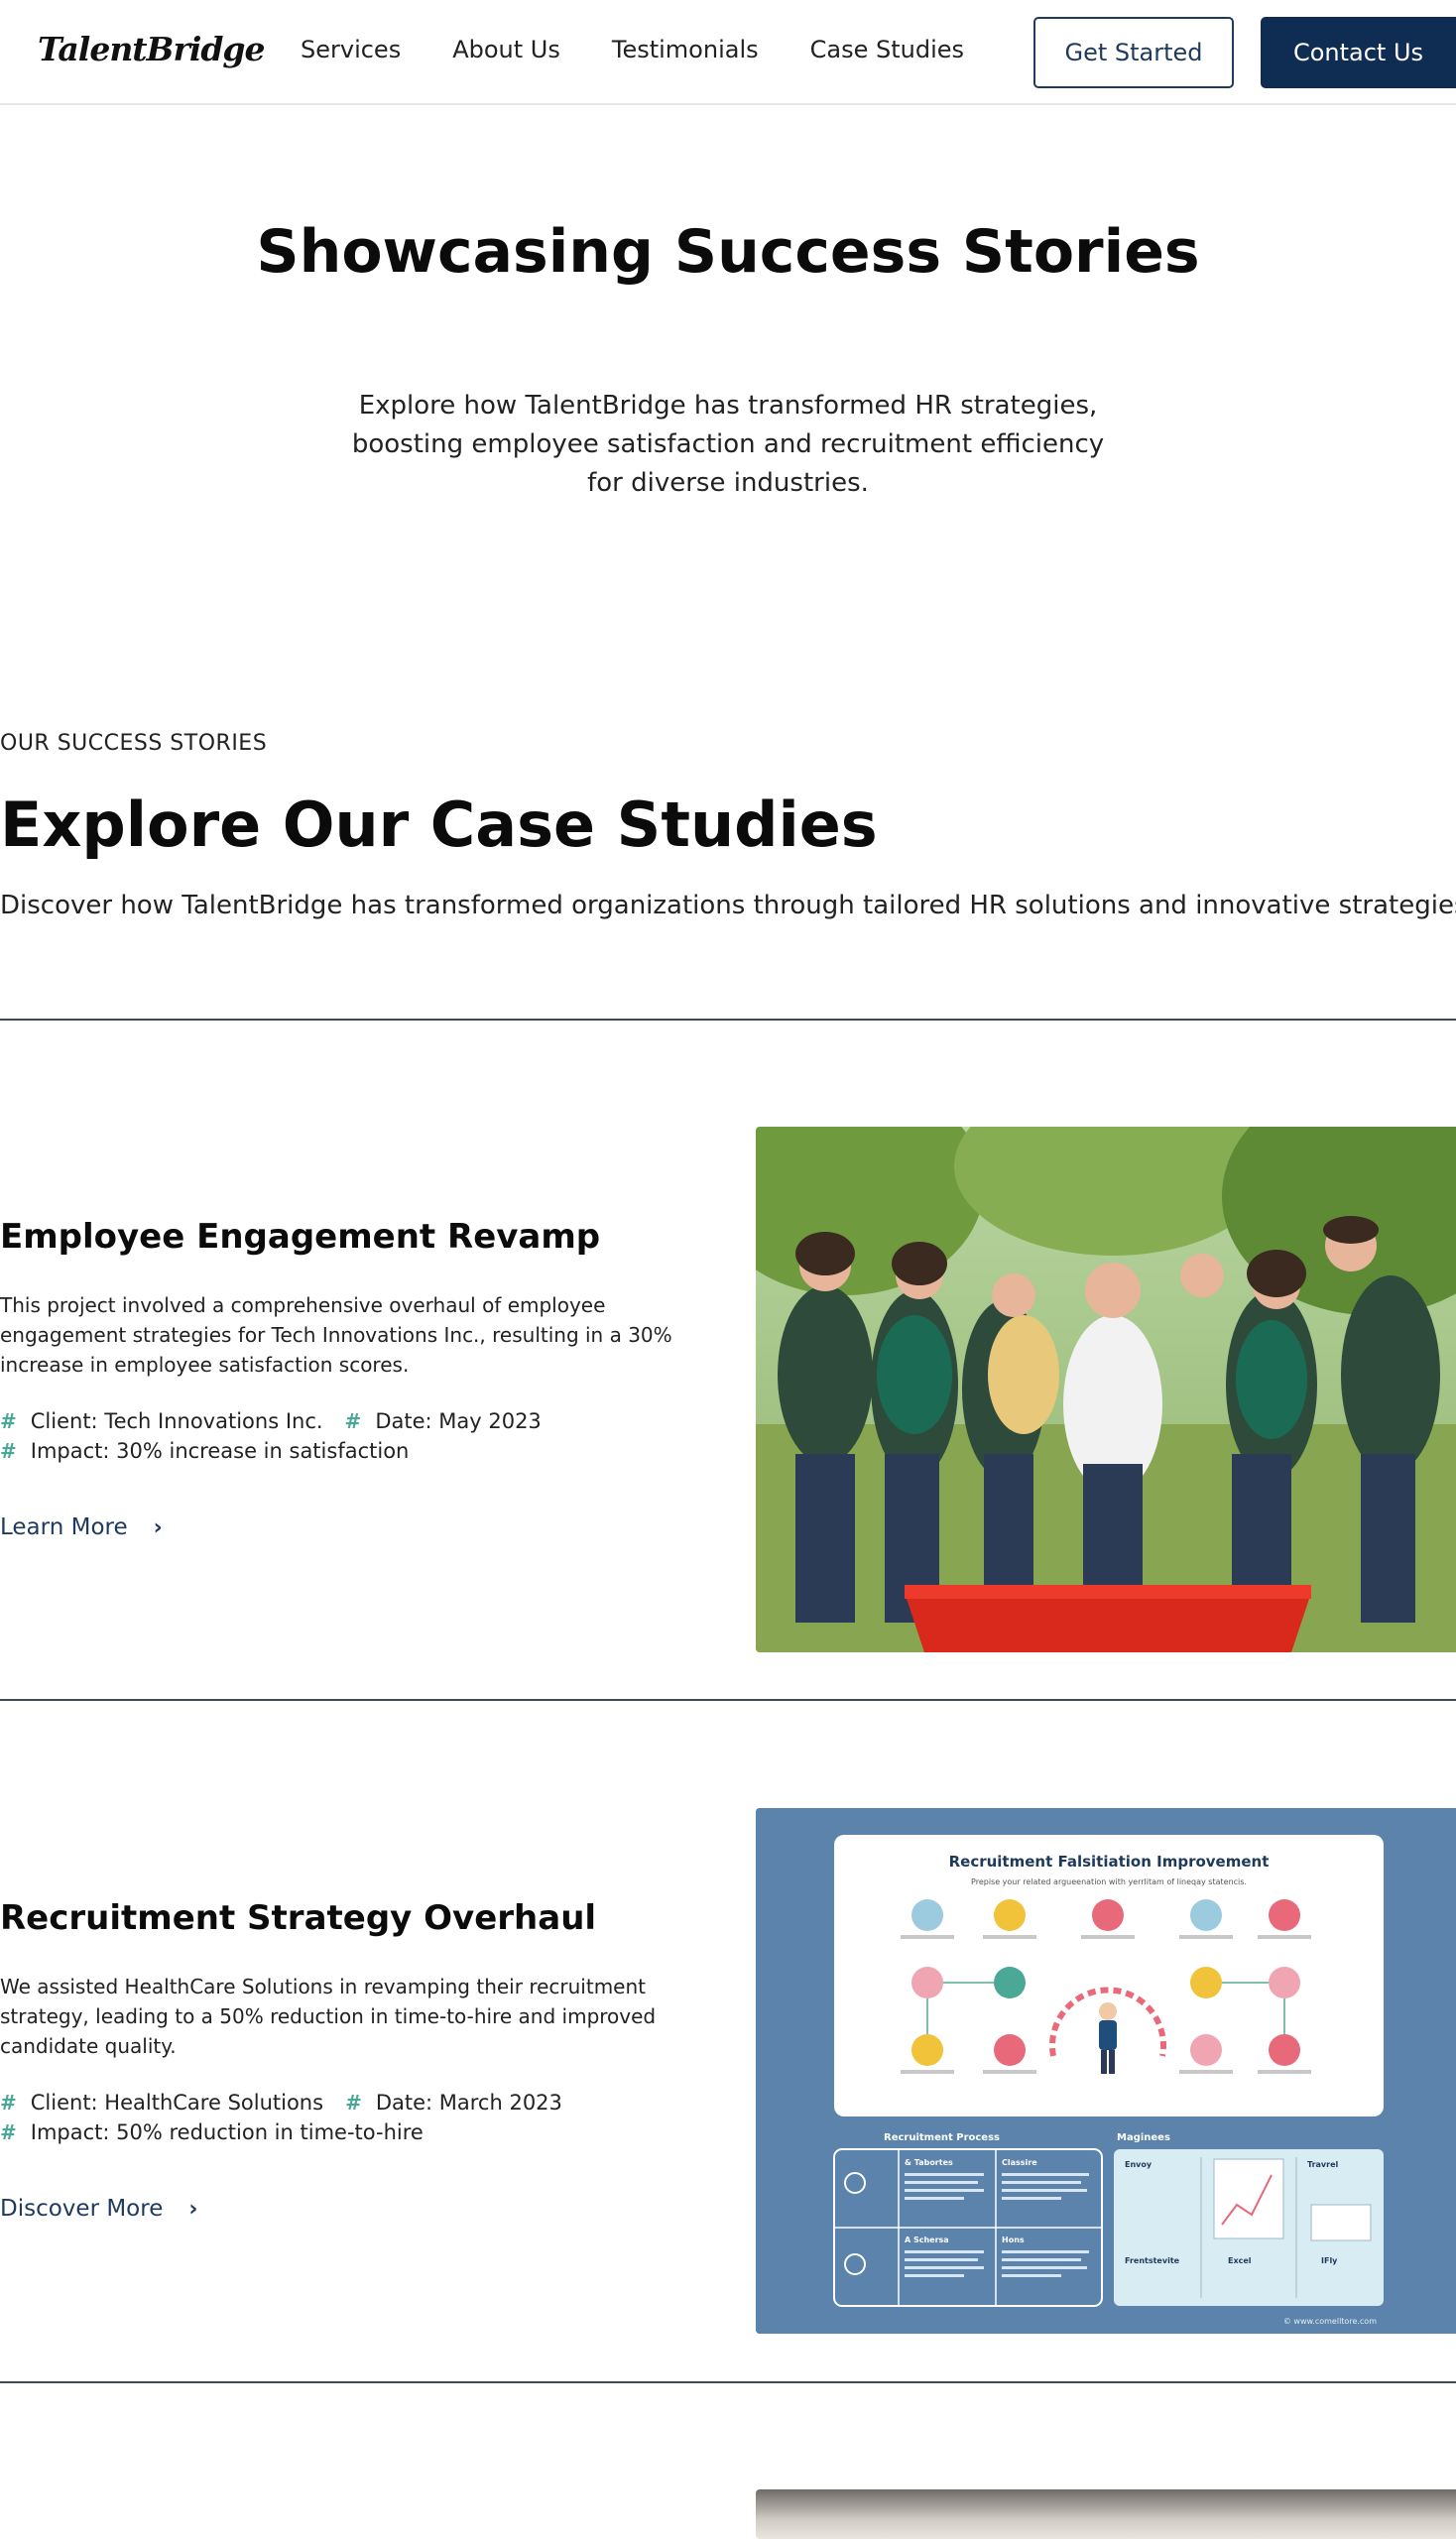 The image size is (1456, 2539). I want to click on hero-title: Showcasing Success Stories, so click(728, 252).